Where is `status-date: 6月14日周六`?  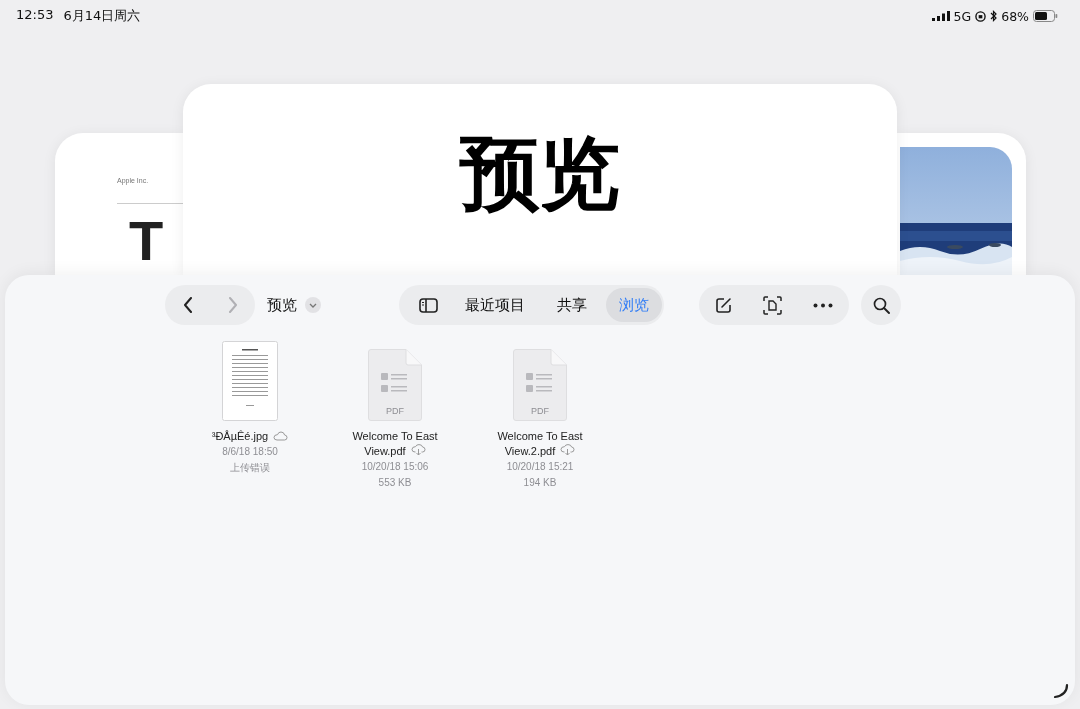 status-date: 6月14日周六 is located at coordinates (102, 16).